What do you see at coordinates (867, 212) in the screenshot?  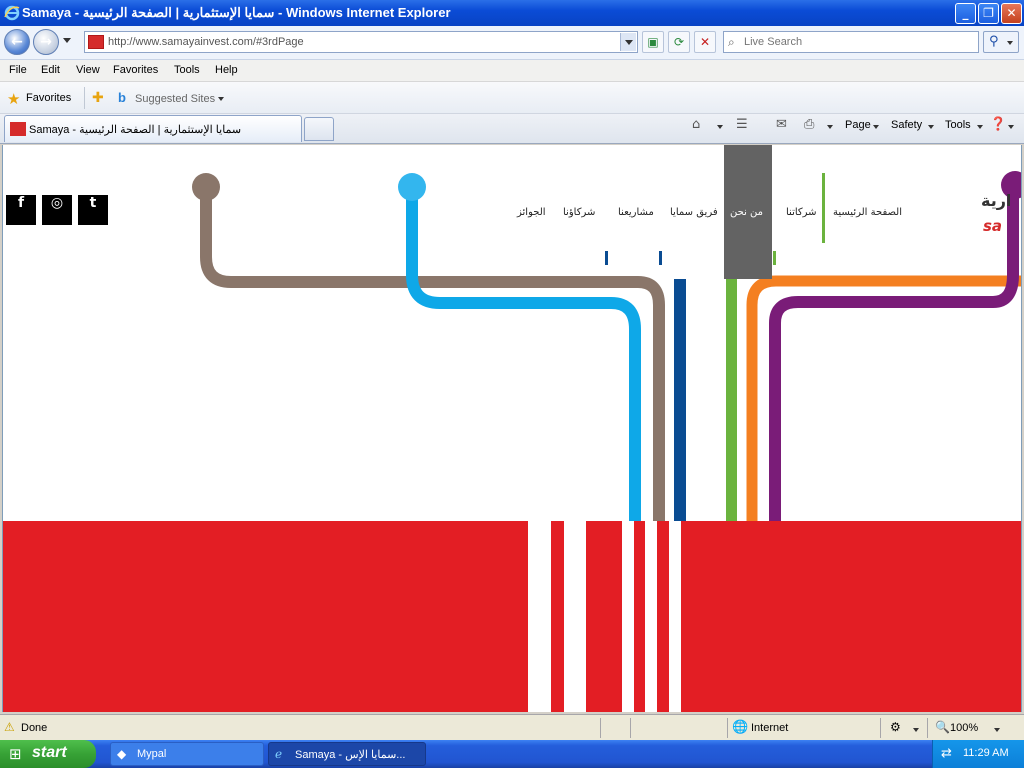 I see `nav-home: الصفحة الرئيسية` at bounding box center [867, 212].